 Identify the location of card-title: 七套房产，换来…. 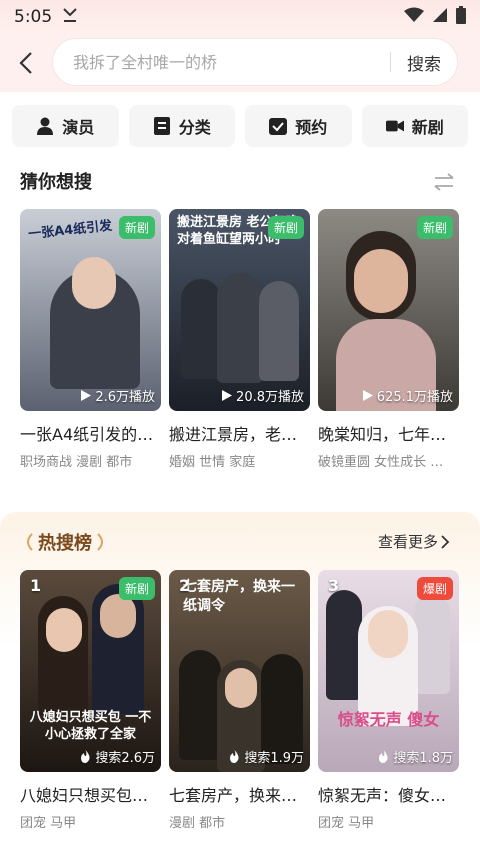
(233, 795).